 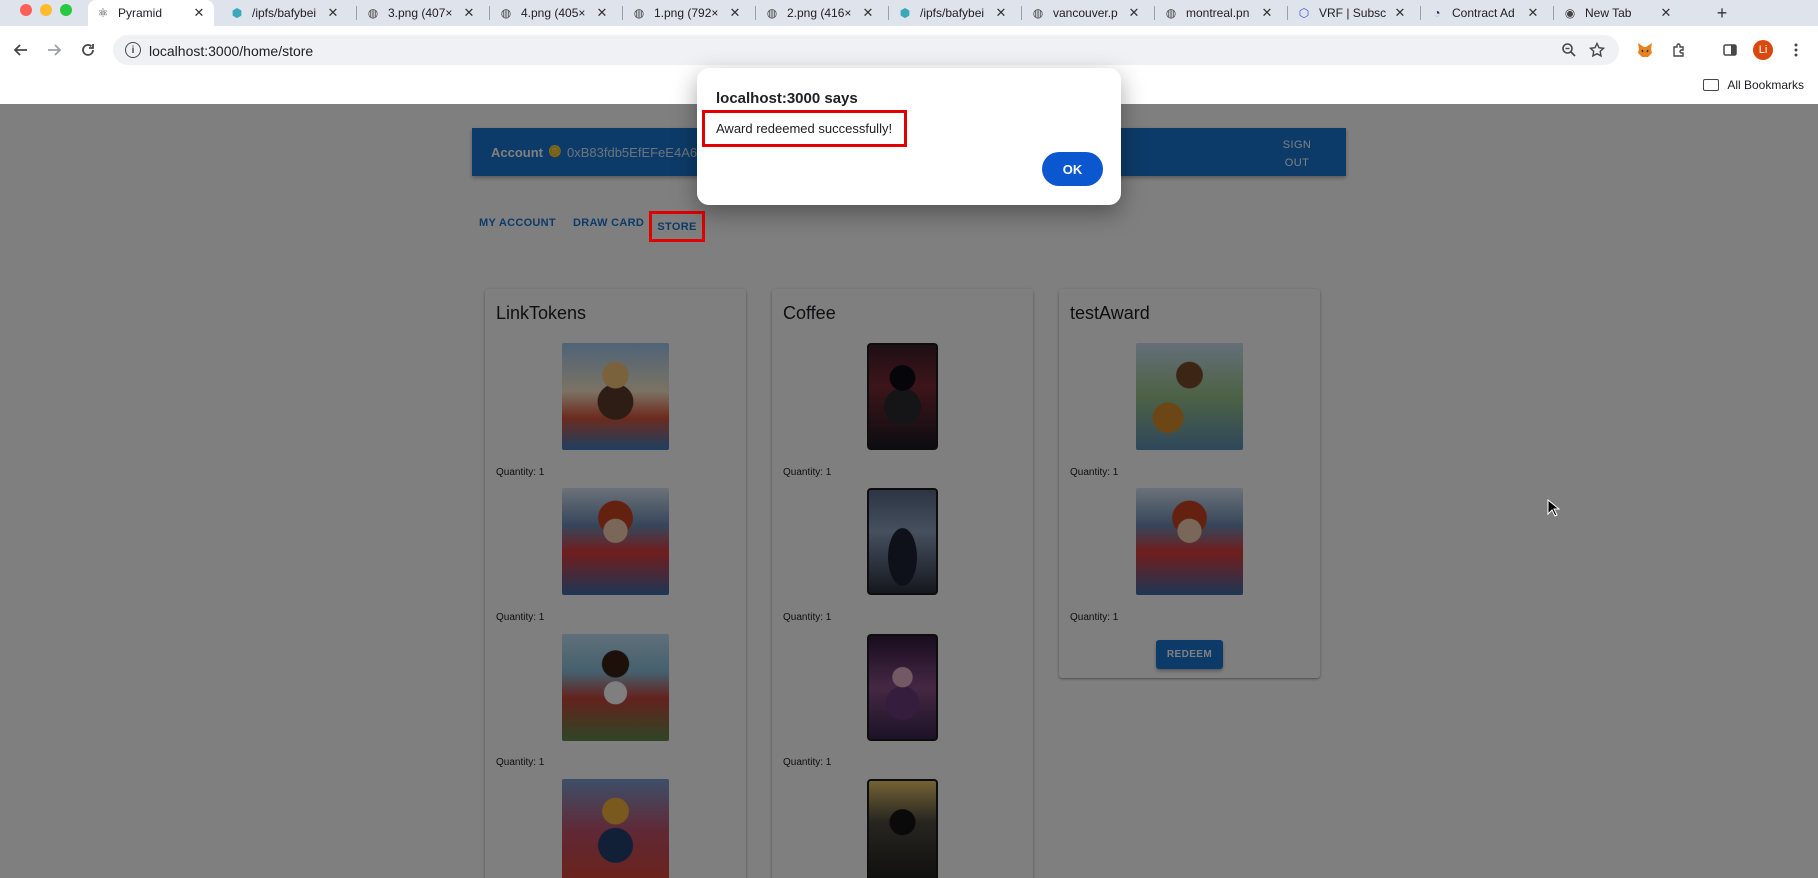 I want to click on address-bar: i localhost:3000/home/store, so click(x=866, y=50).